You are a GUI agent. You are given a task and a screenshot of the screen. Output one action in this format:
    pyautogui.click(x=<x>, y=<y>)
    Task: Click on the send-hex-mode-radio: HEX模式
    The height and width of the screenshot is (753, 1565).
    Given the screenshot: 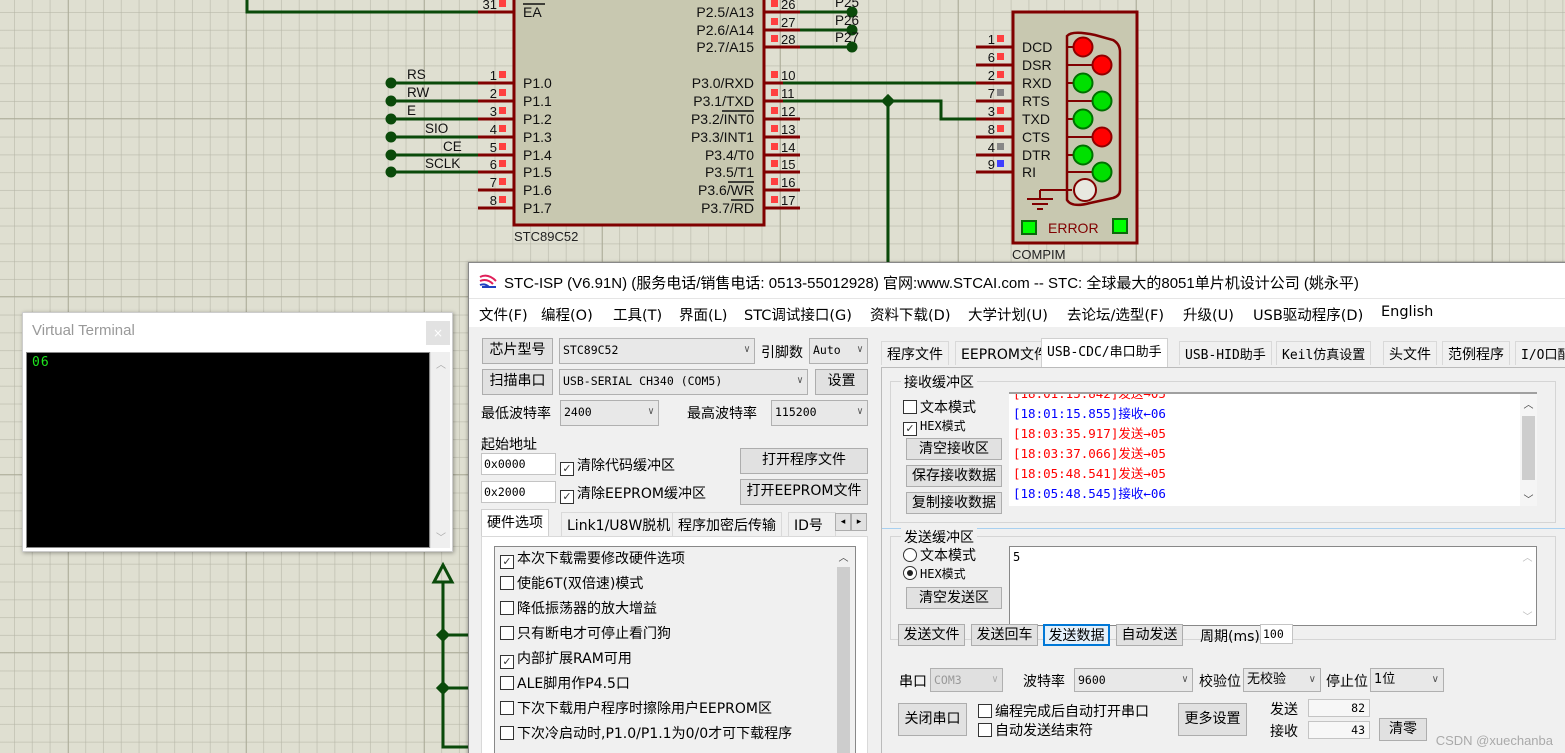 What is the action you would take?
    pyautogui.click(x=934, y=573)
    